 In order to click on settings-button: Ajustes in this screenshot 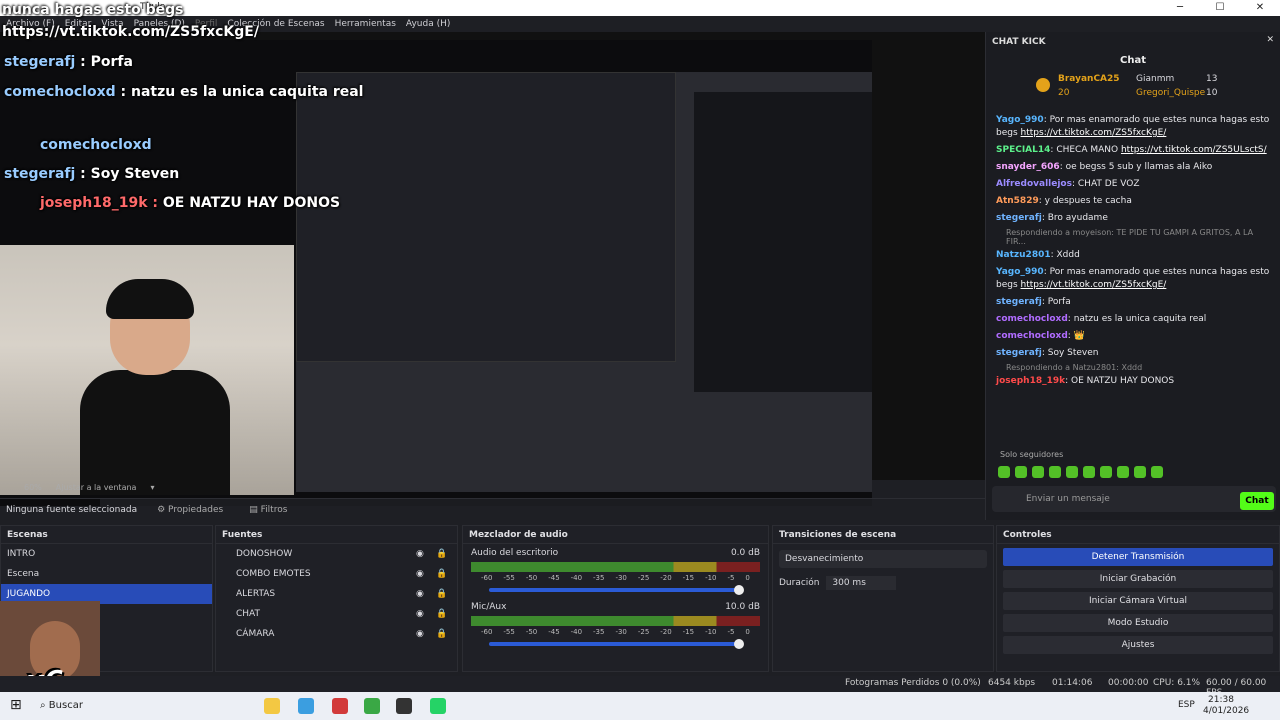, I will do `click(1138, 645)`.